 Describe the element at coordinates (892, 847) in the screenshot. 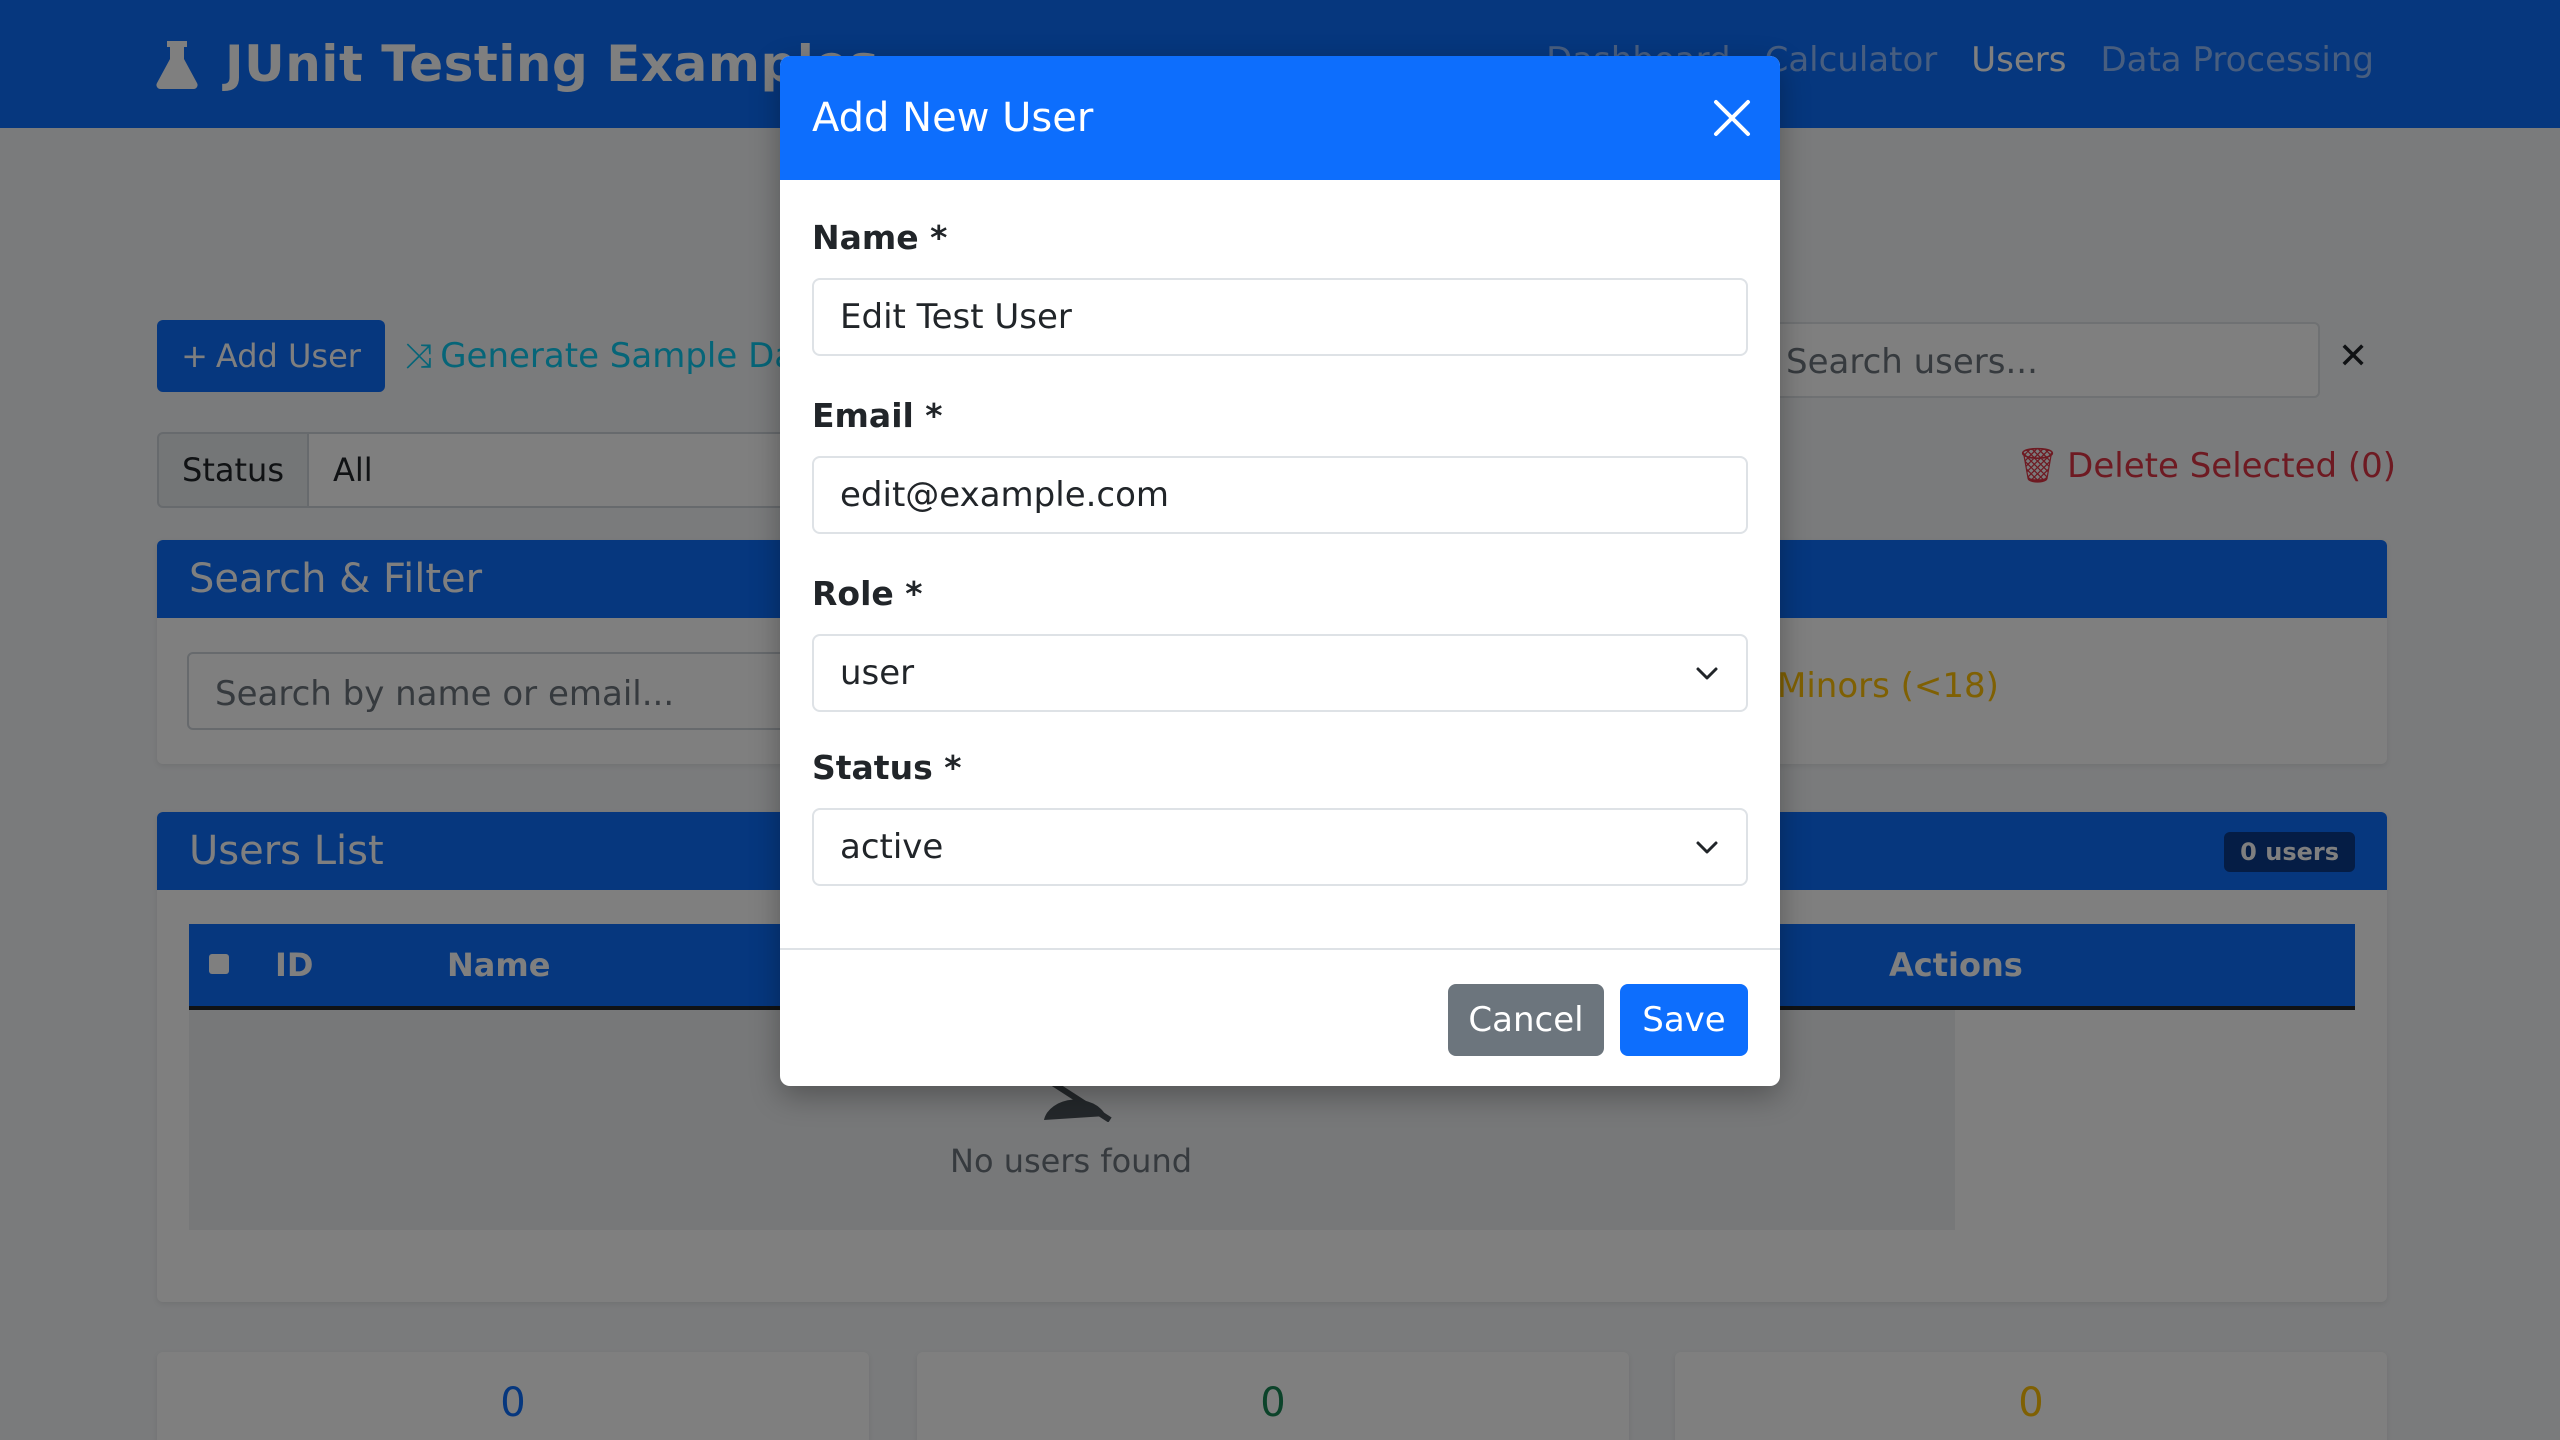

I see `status-select-value: active` at that location.